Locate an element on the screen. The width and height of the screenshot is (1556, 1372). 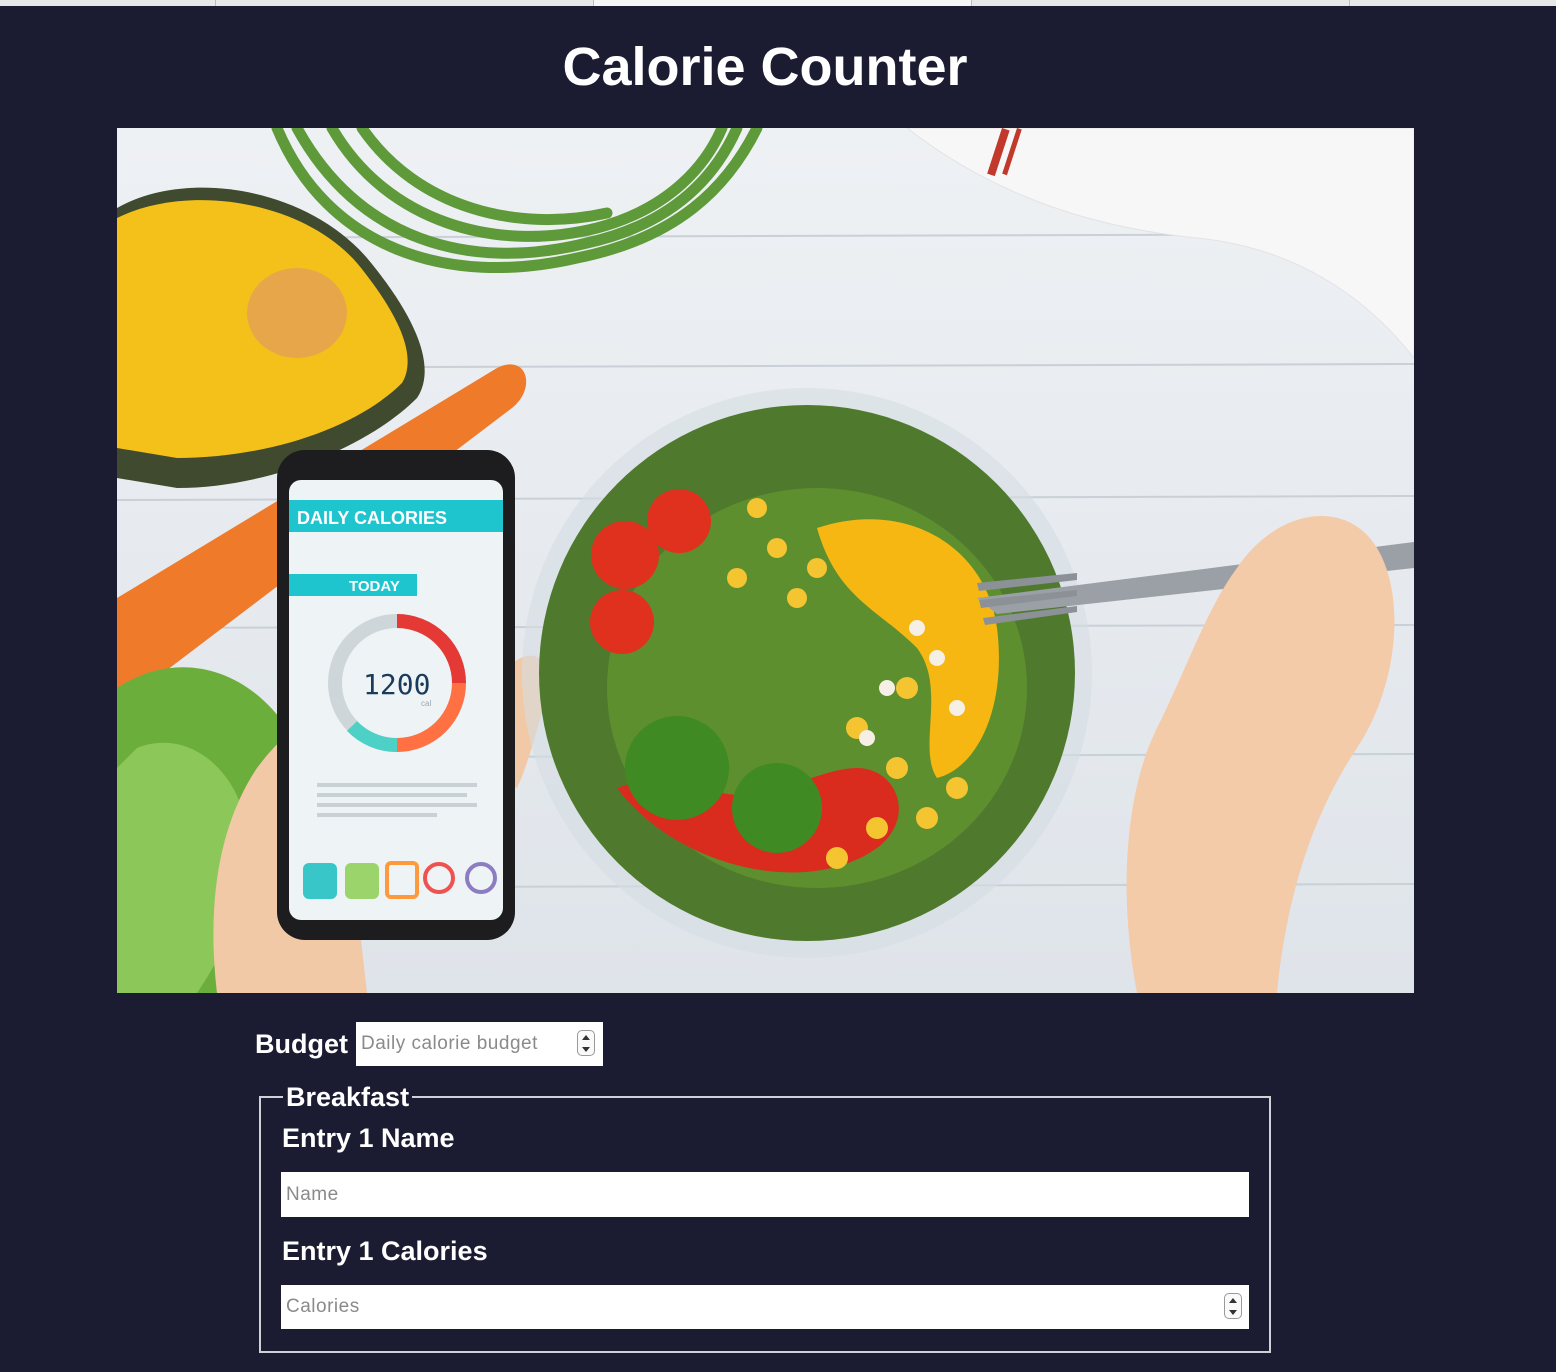
entry-calories-spinner is located at coordinates (1233, 1306).